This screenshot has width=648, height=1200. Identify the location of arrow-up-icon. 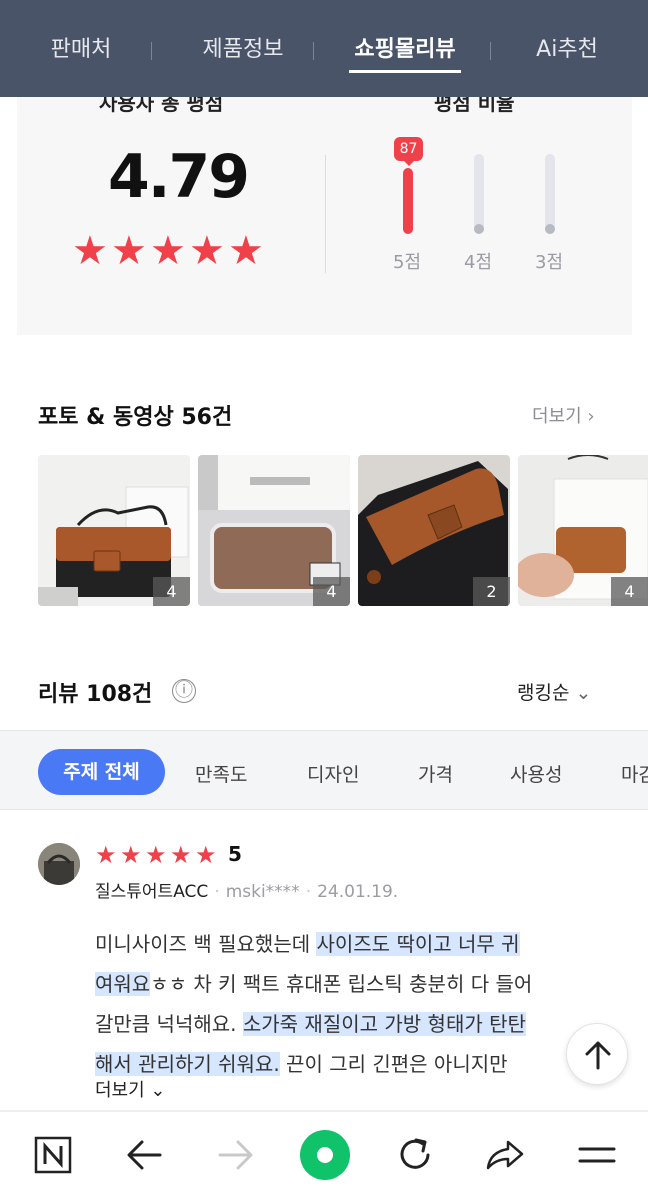
(598, 1055).